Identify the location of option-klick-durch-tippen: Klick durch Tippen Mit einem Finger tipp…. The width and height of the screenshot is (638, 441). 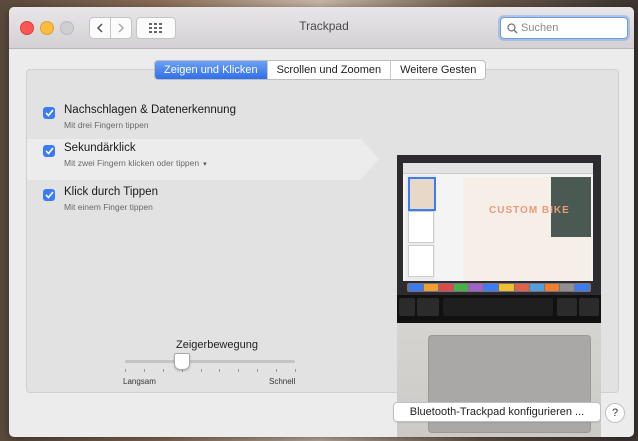
(203, 204).